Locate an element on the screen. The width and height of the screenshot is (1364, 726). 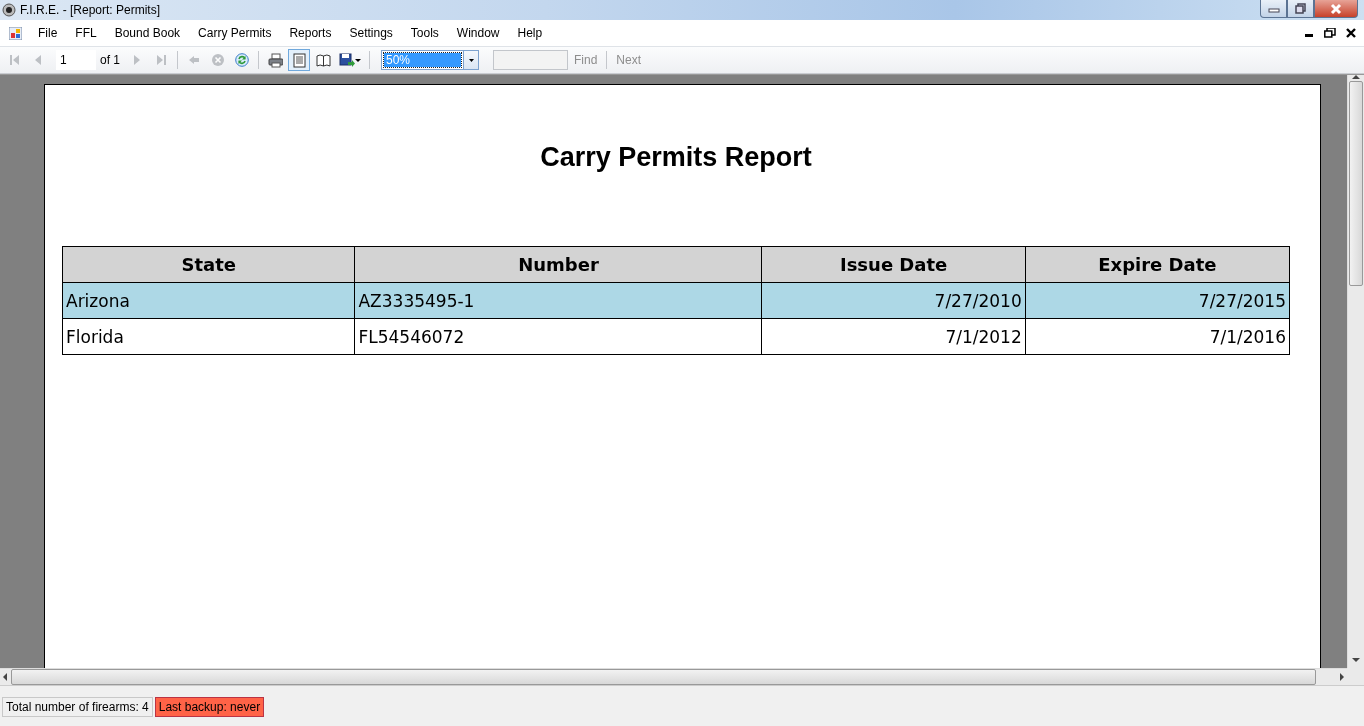
app-menu-icon is located at coordinates (15, 33).